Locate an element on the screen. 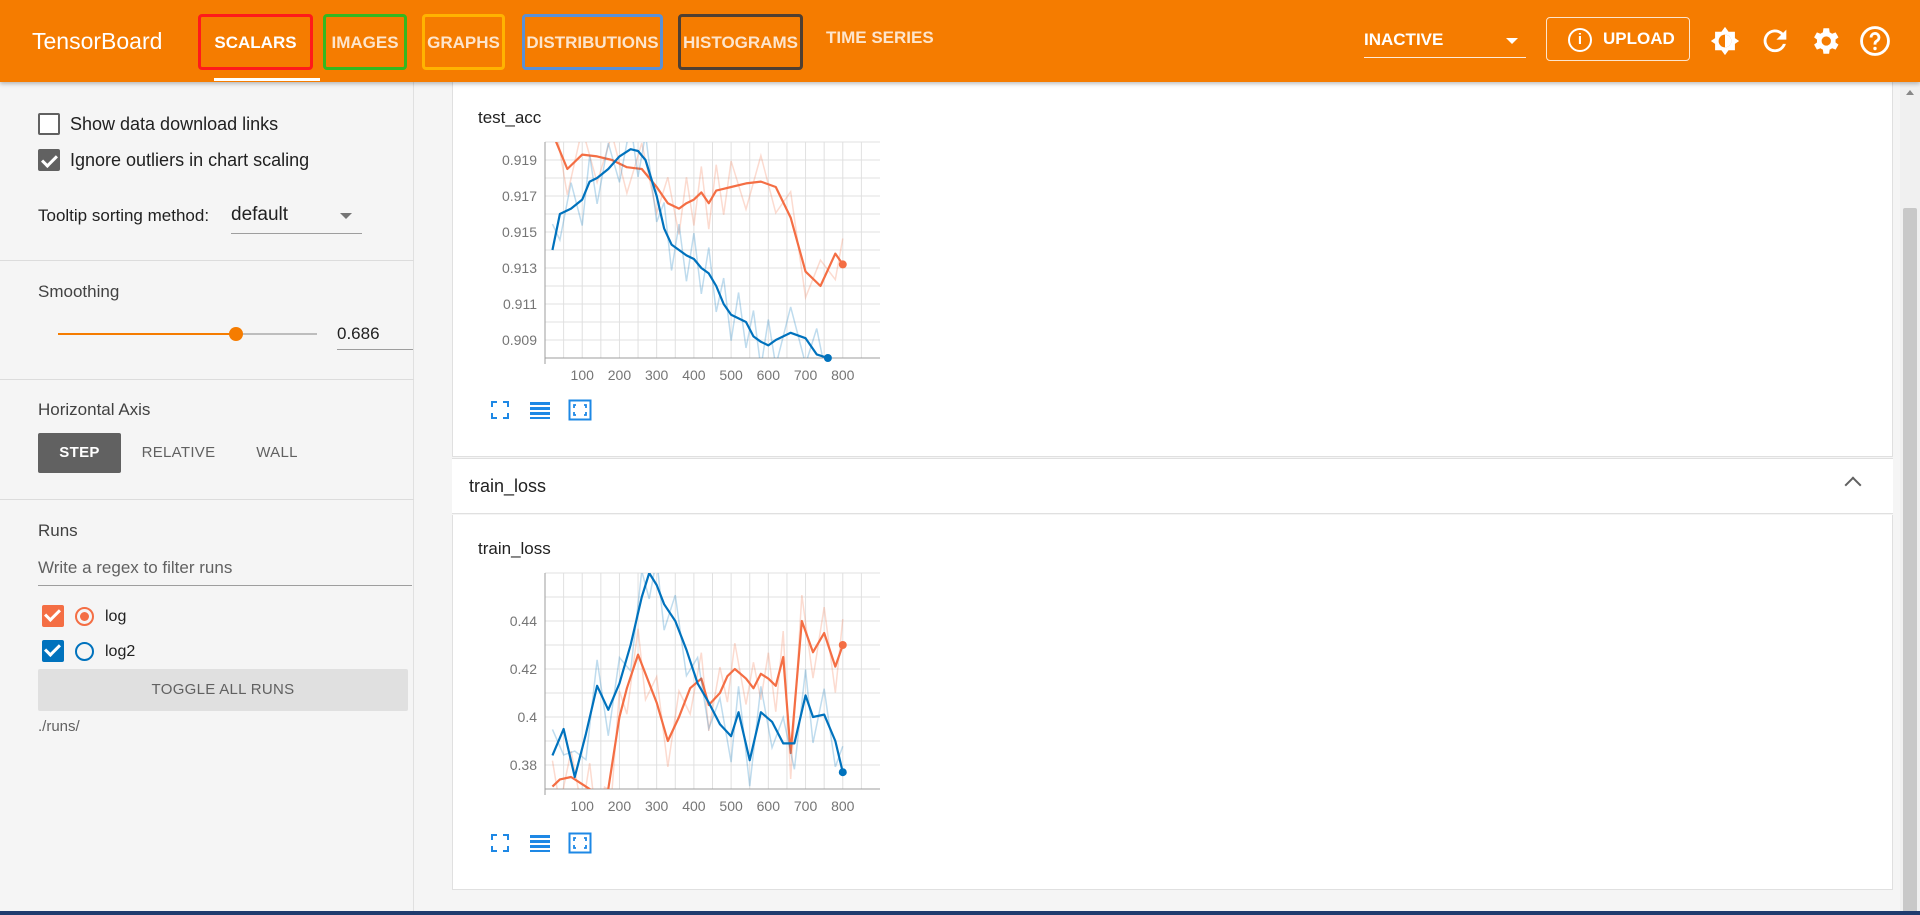 This screenshot has height=915, width=1920. upload-button: i UPLOAD is located at coordinates (1618, 39).